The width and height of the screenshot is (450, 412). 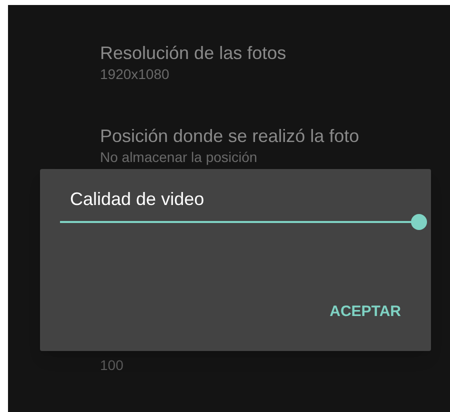 What do you see at coordinates (138, 199) in the screenshot?
I see `dialog-title: Calidad de video` at bounding box center [138, 199].